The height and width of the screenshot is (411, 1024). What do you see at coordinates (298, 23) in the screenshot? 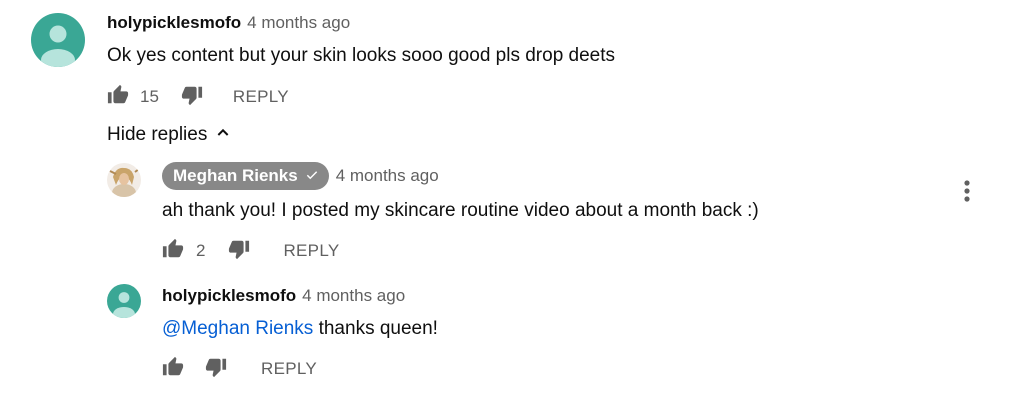
I see `comment-time: 4 months ago` at bounding box center [298, 23].